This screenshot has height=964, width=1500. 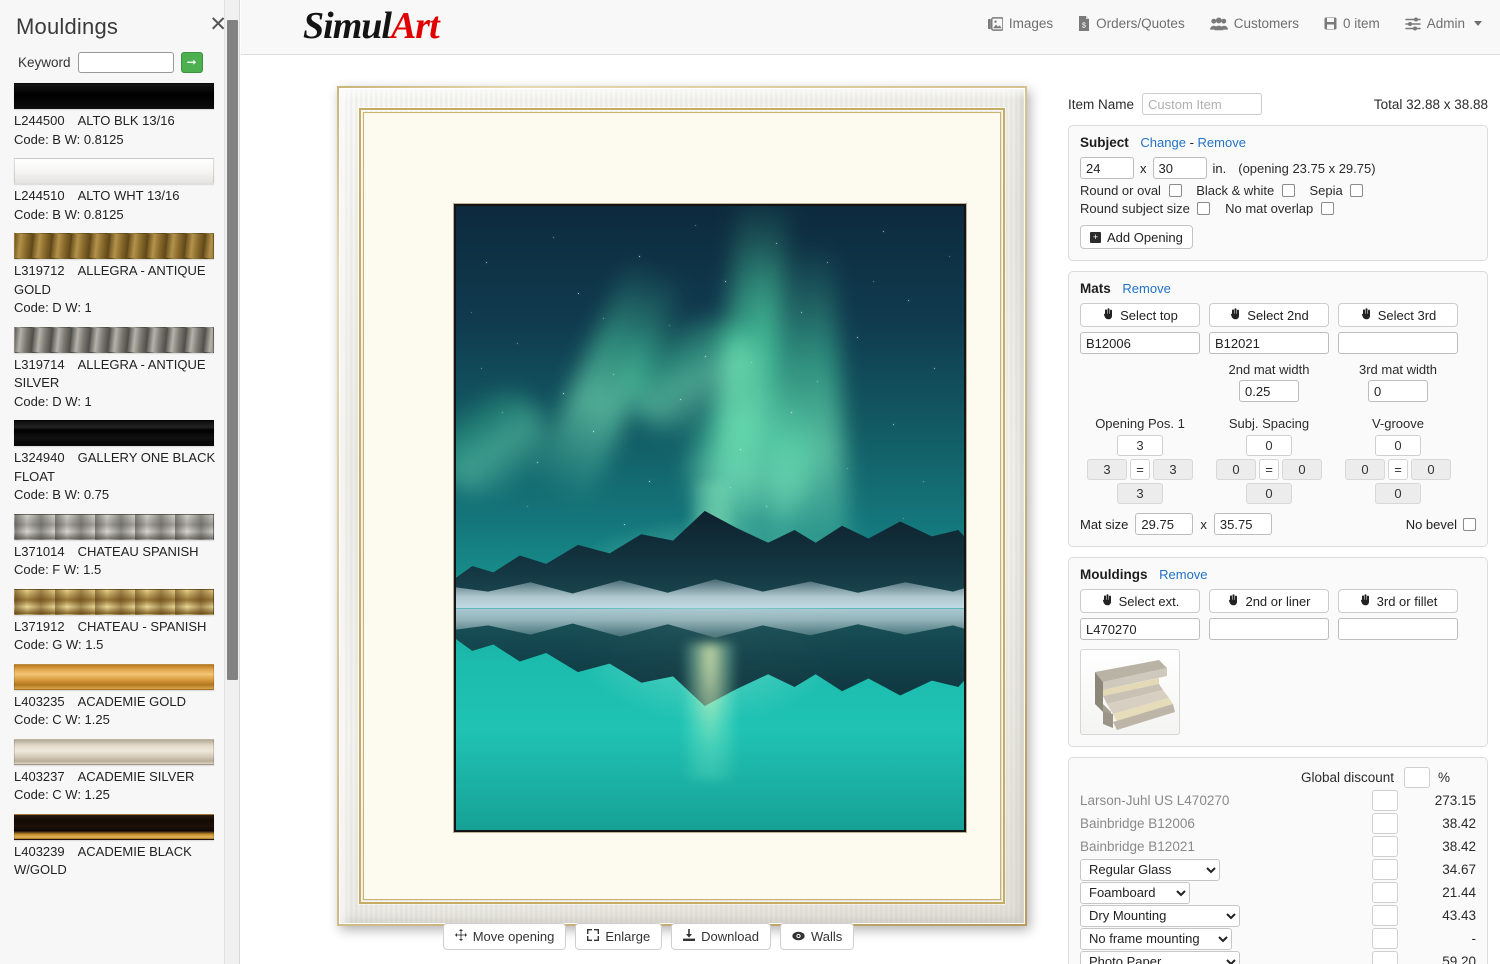 I want to click on pricing-select-cell: Foamboard, so click(x=1226, y=892).